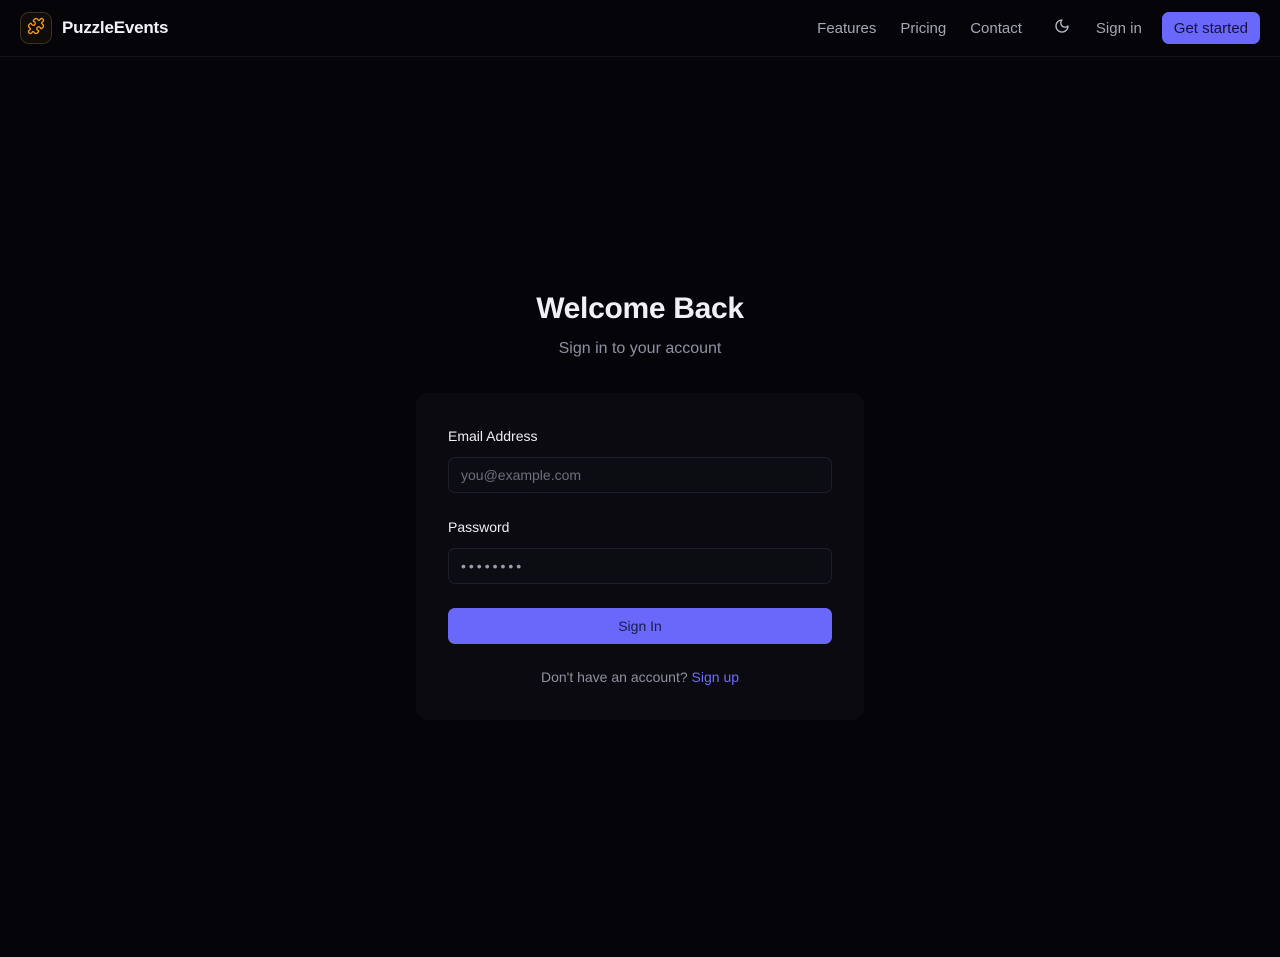 This screenshot has height=957, width=1280. Describe the element at coordinates (640, 475) in the screenshot. I see `email-input` at that location.